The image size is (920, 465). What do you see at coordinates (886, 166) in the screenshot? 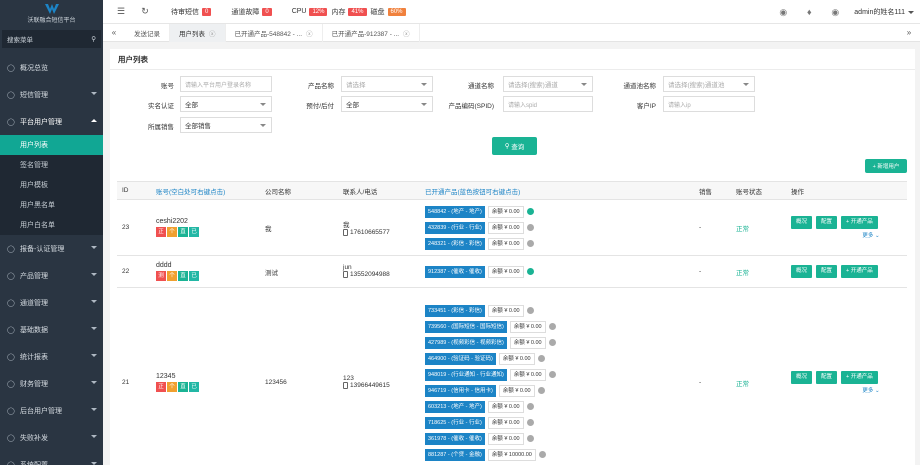
I see `add-user-button: + 新增用户` at bounding box center [886, 166].